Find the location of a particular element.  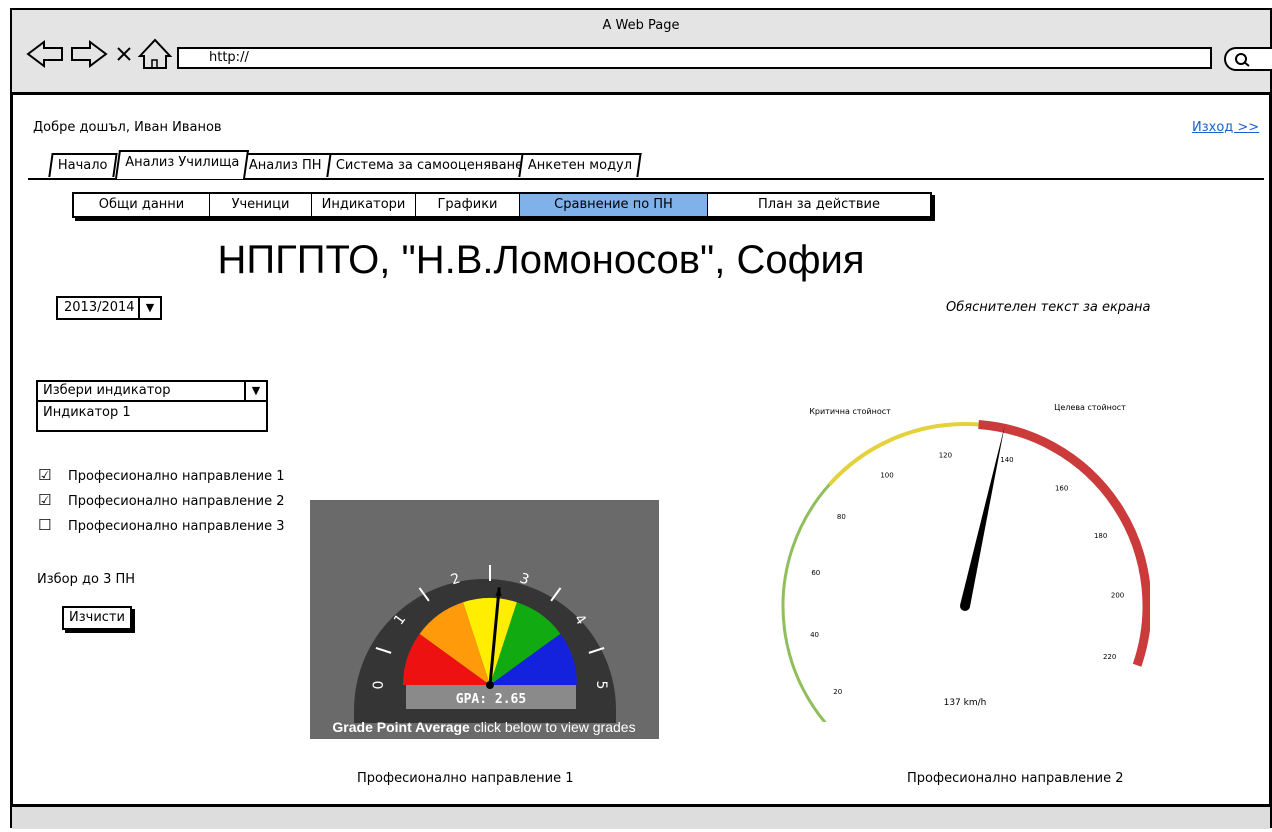

needle-line is located at coordinates (982, 516).